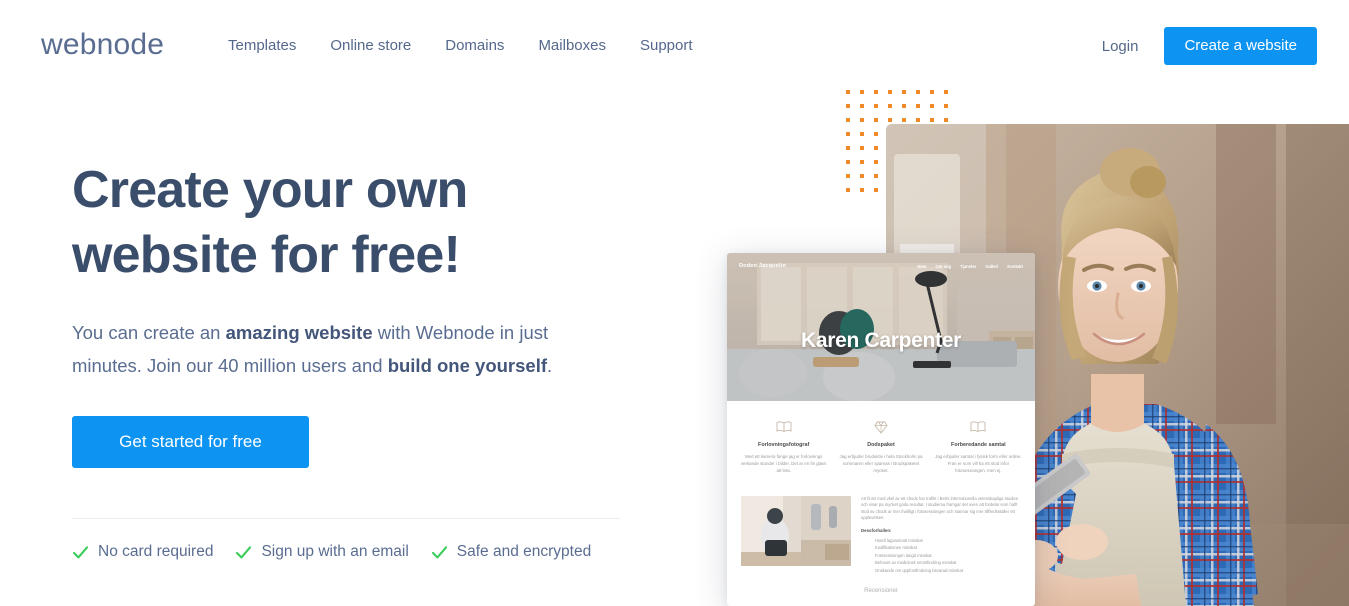 This screenshot has width=1349, height=606. What do you see at coordinates (666, 46) in the screenshot?
I see `nav-item-support: Support` at bounding box center [666, 46].